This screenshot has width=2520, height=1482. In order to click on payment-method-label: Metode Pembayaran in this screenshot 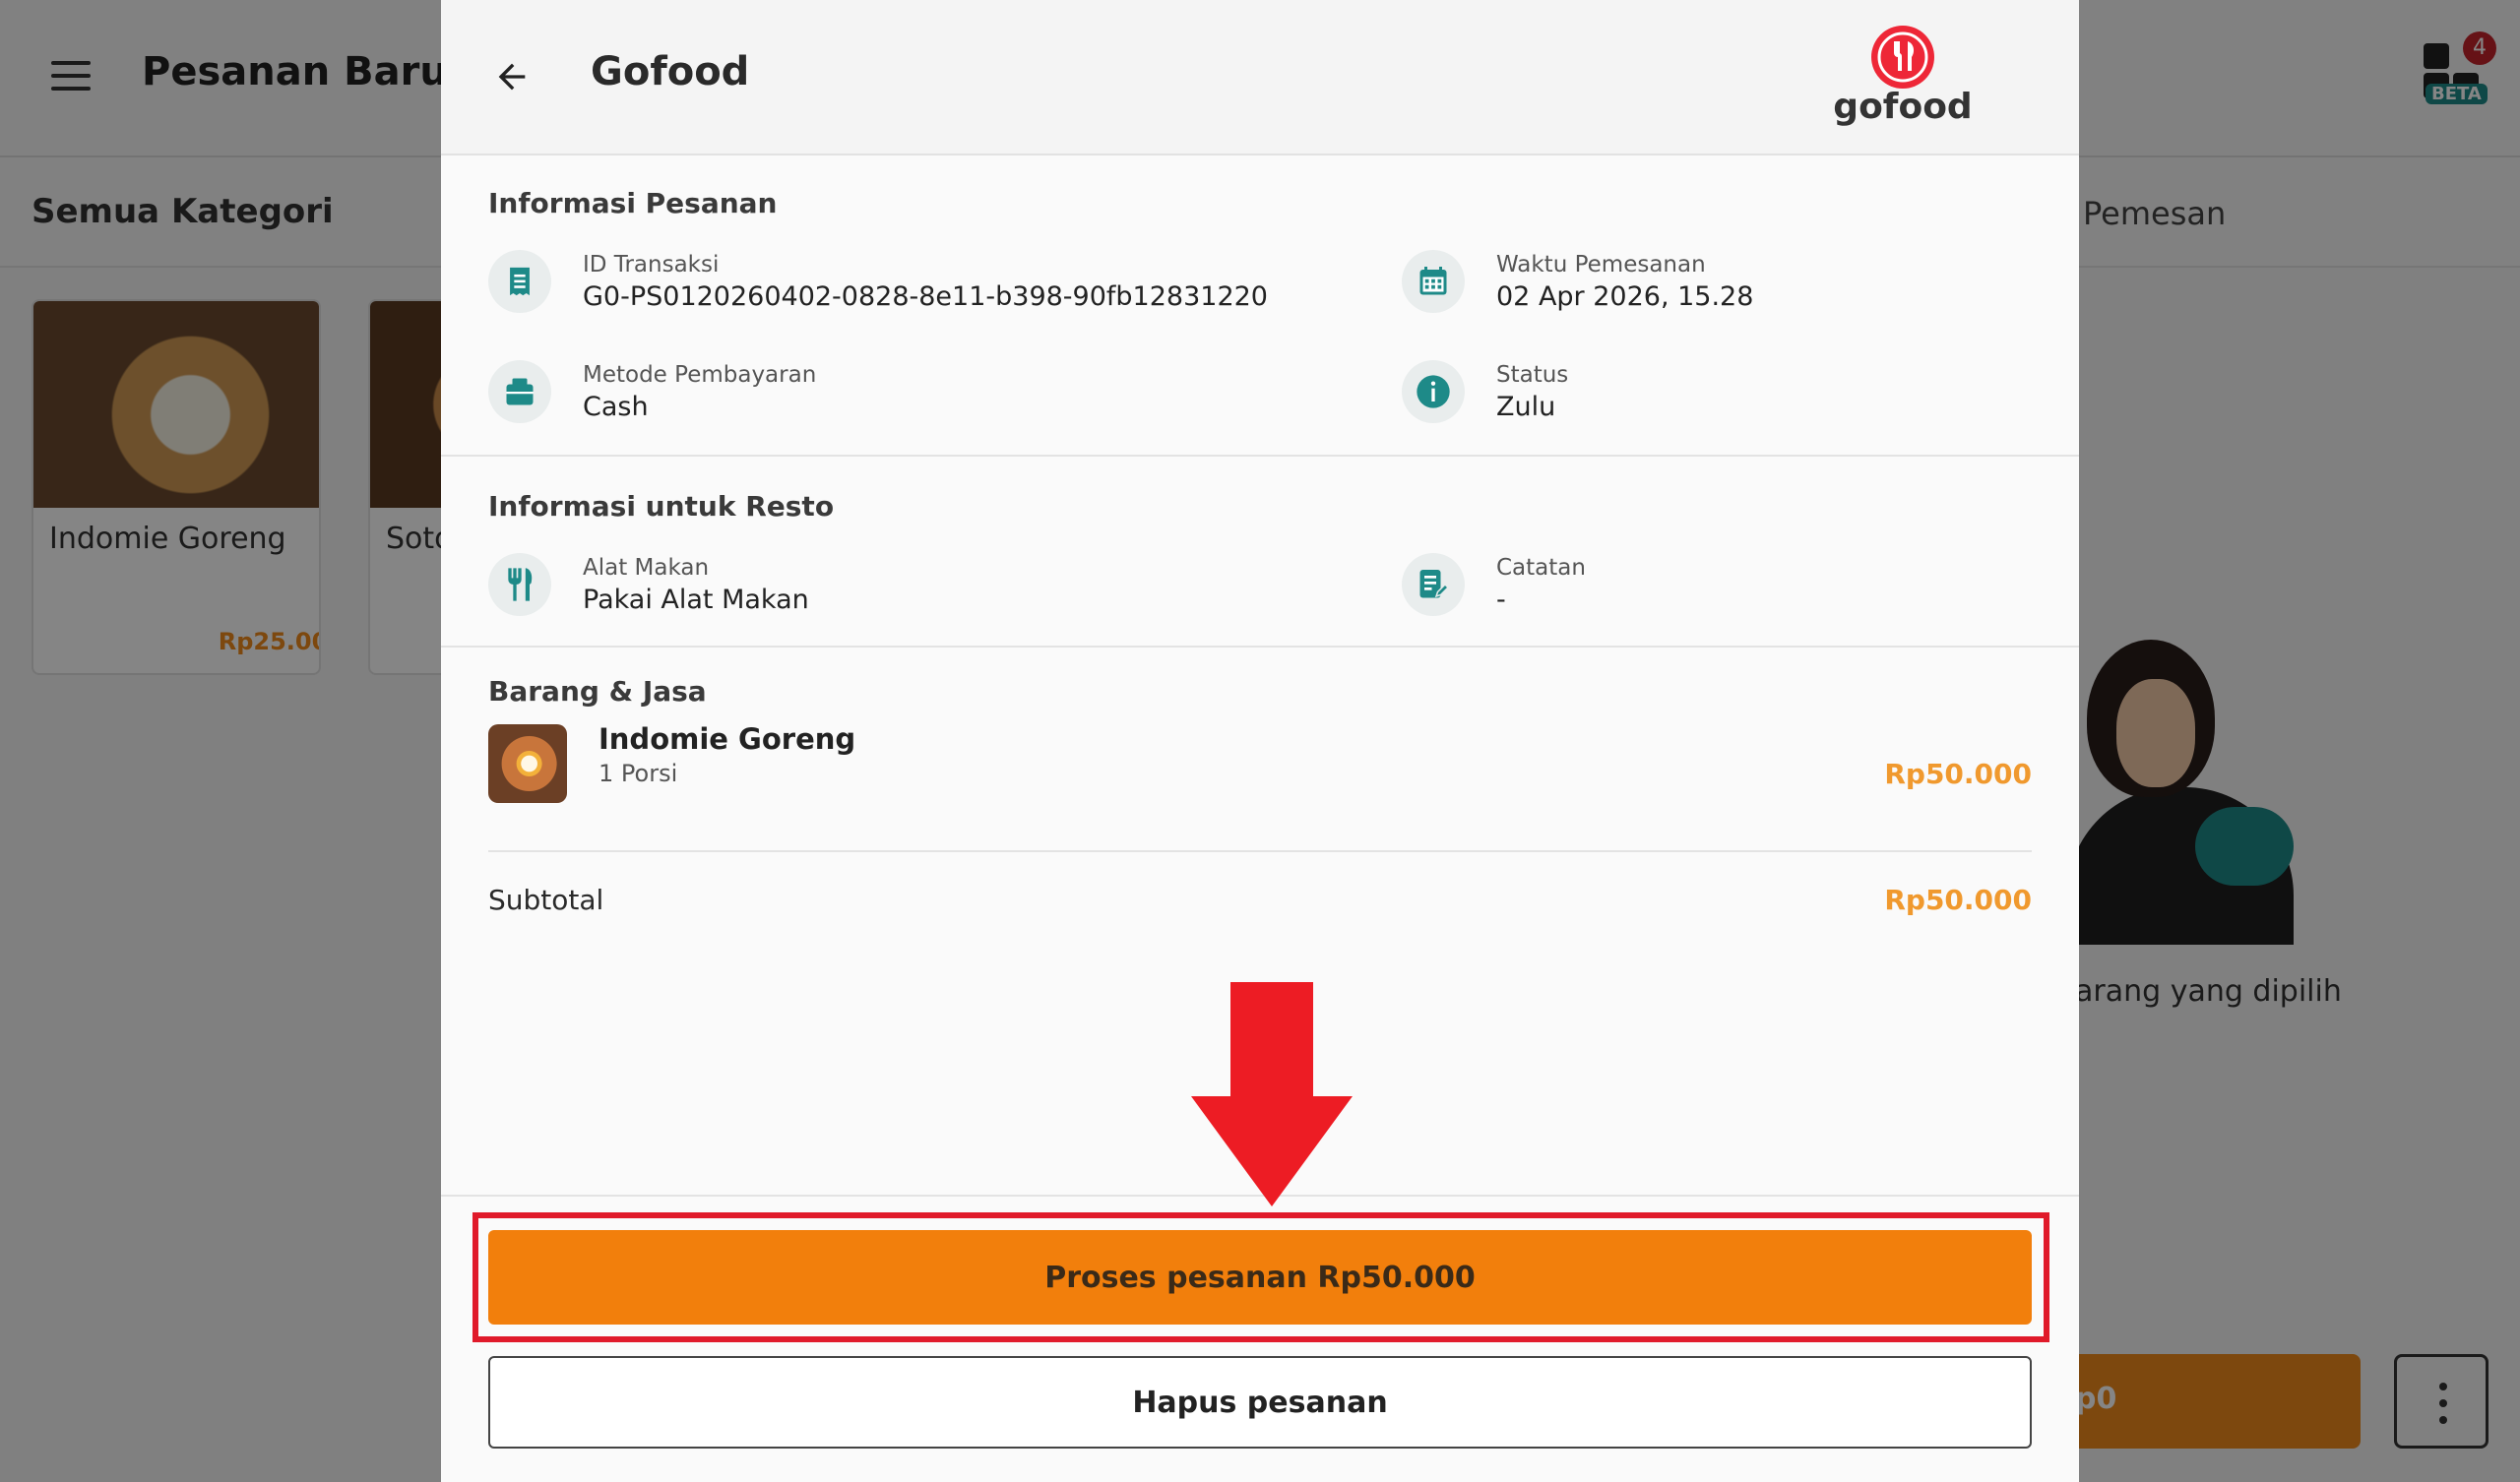, I will do `click(700, 375)`.